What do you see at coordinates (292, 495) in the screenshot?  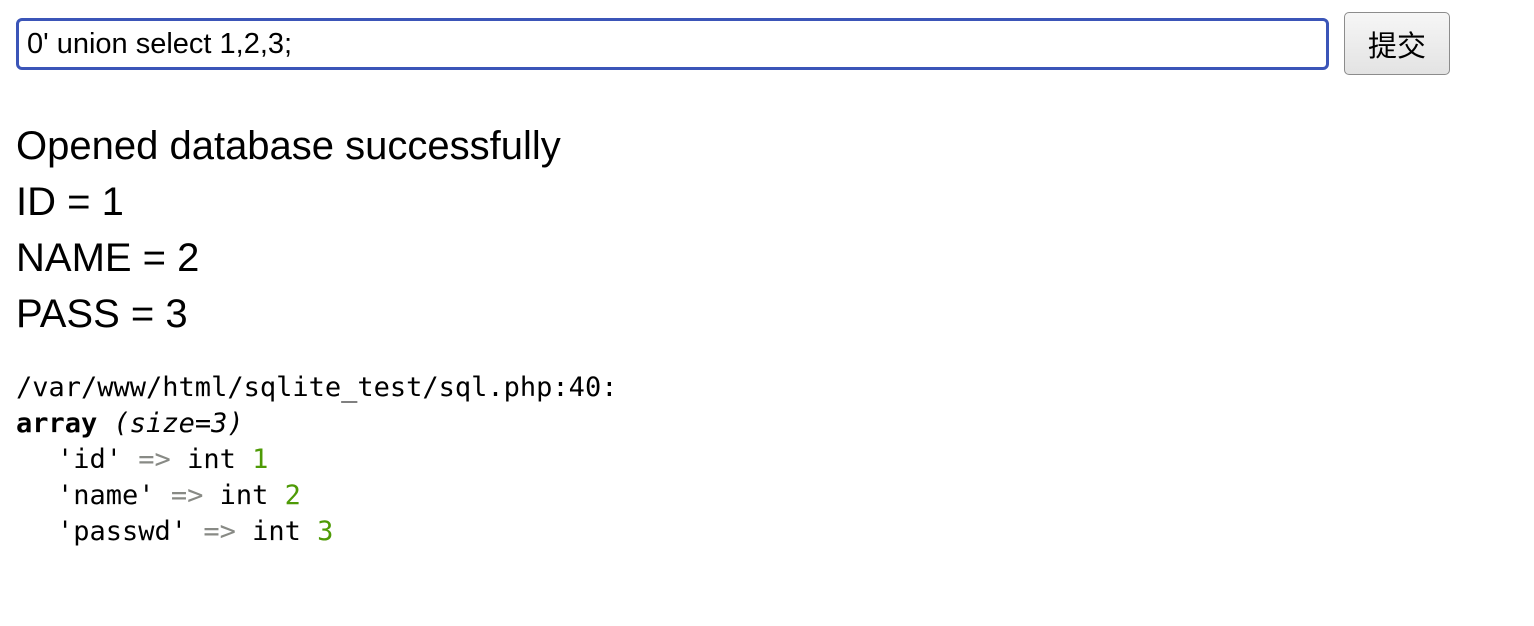 I see `dump-entry-value: 2` at bounding box center [292, 495].